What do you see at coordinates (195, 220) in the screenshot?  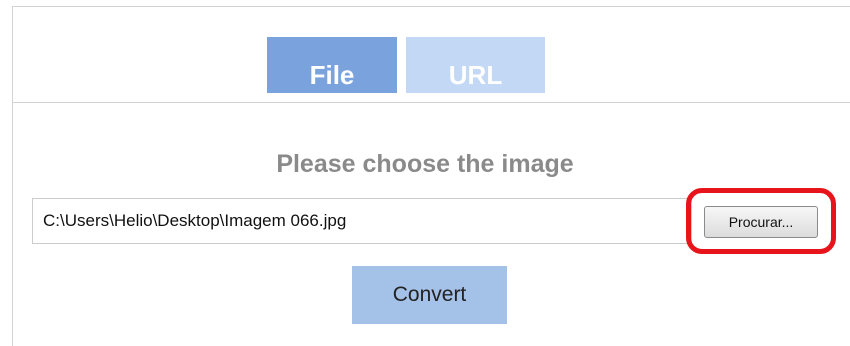 I see `file-path-value: C:\Users\Helio\Desktop\Imagem 066.jpg` at bounding box center [195, 220].